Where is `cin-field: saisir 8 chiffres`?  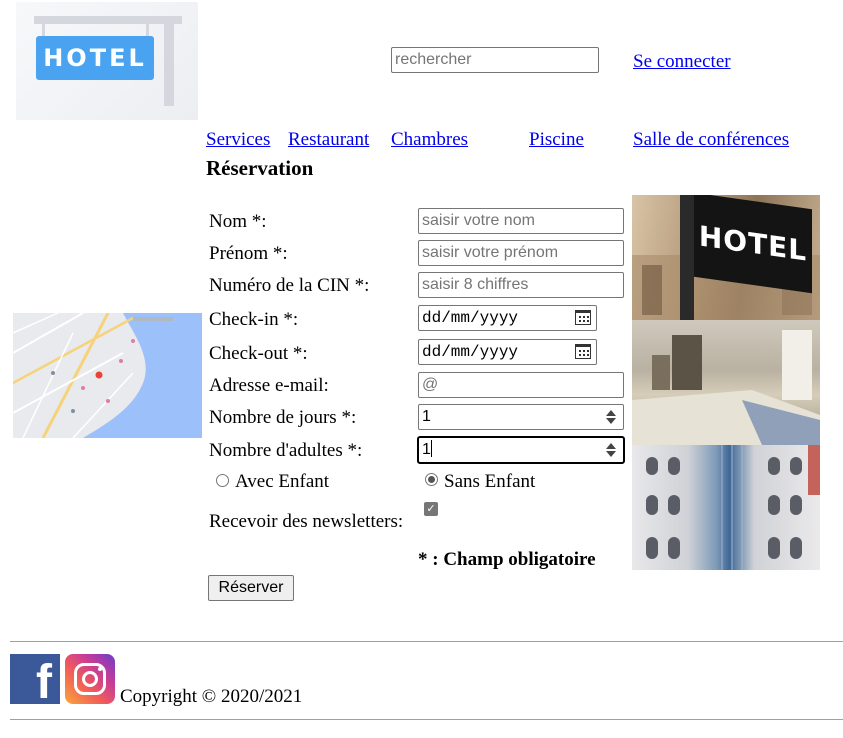
cin-field: saisir 8 chiffres is located at coordinates (521, 285).